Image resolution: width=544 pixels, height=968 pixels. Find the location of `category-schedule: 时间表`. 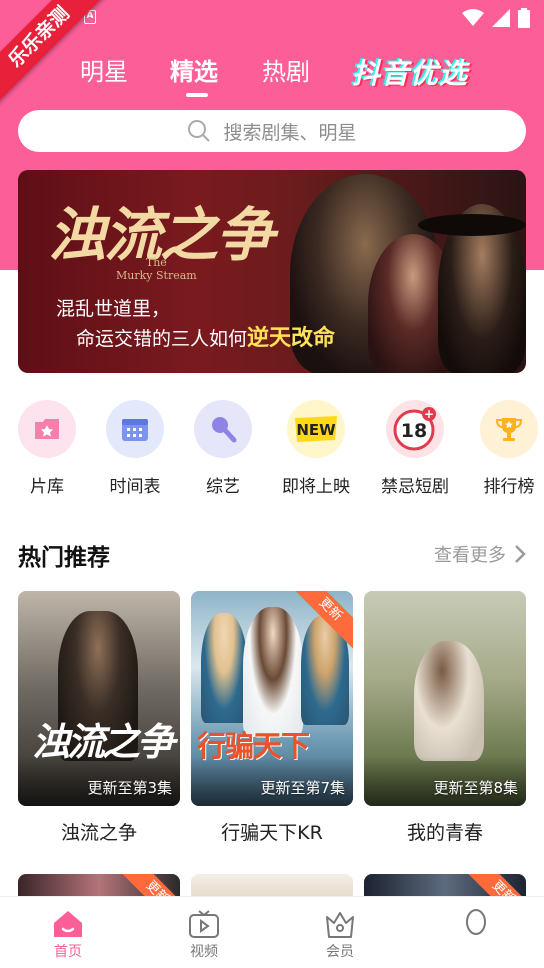

category-schedule: 时间表 is located at coordinates (135, 448).